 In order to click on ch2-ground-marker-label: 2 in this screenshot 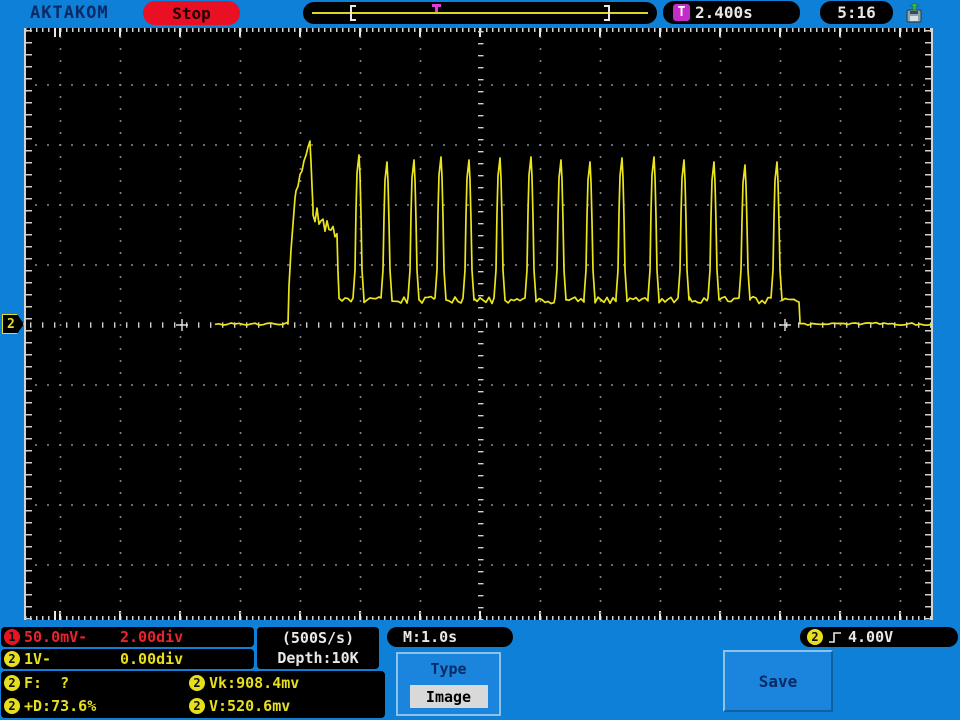, I will do `click(11, 324)`.